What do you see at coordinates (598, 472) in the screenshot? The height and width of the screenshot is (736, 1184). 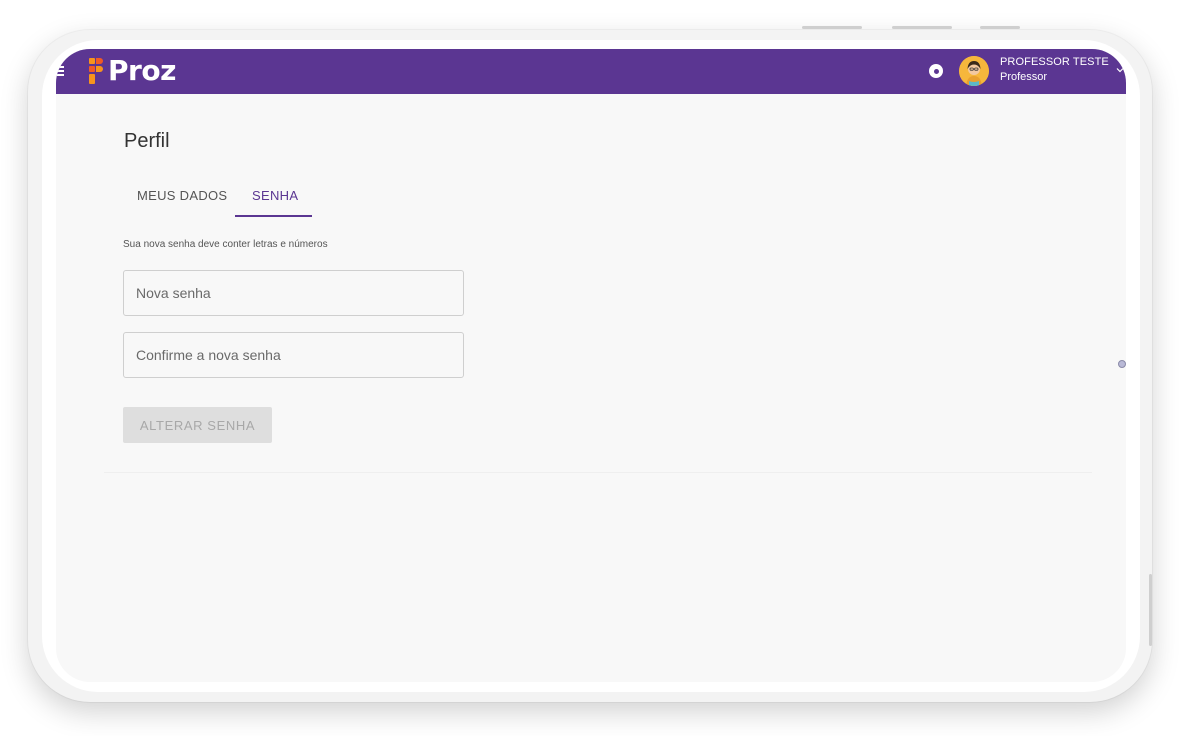 I see `content-divider` at bounding box center [598, 472].